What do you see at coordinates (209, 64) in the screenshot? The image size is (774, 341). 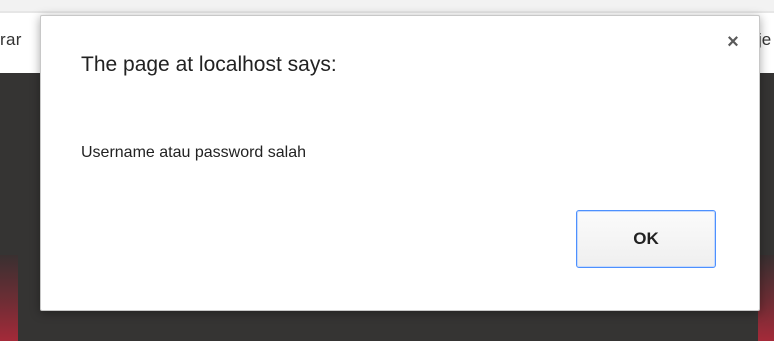 I see `dialog-title: The page at localhost says:` at bounding box center [209, 64].